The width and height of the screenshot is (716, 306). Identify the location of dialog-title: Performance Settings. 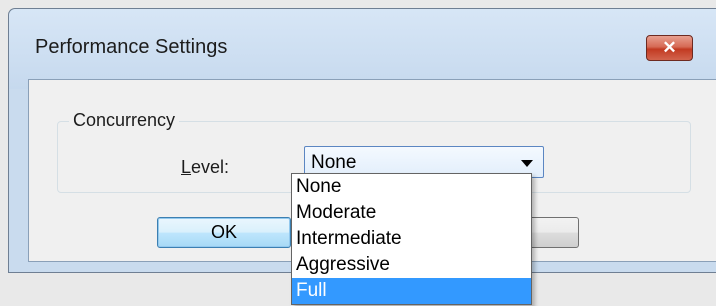
(131, 47).